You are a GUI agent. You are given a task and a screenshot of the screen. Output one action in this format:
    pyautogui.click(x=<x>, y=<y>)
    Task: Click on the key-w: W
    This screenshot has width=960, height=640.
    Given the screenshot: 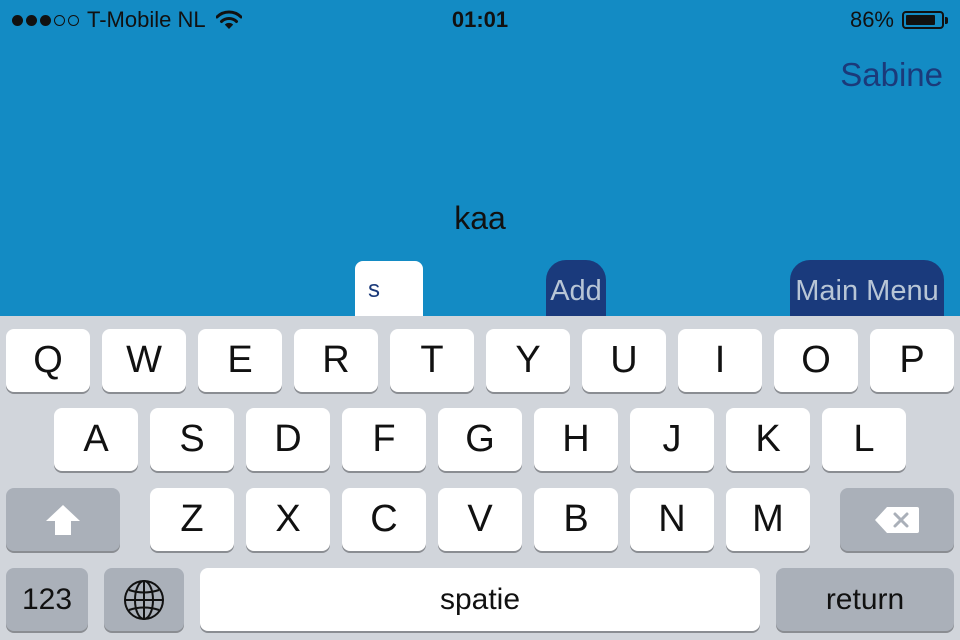 What is the action you would take?
    pyautogui.click(x=144, y=360)
    